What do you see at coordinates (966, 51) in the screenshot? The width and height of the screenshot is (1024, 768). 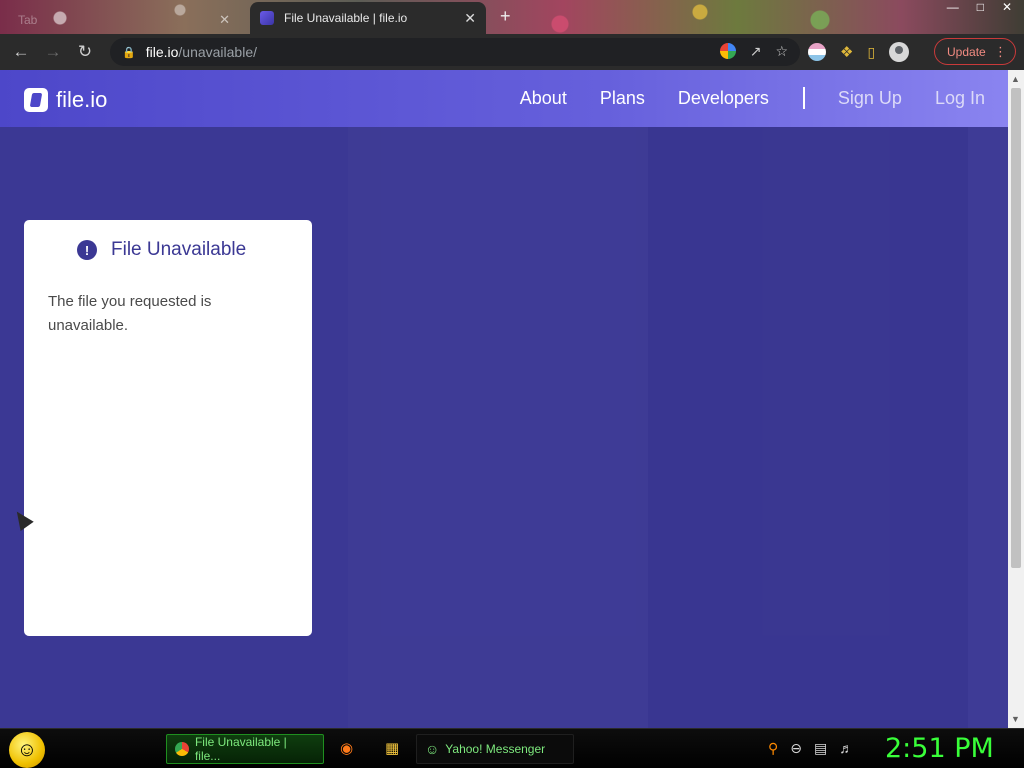 I see `update-label: Update` at bounding box center [966, 51].